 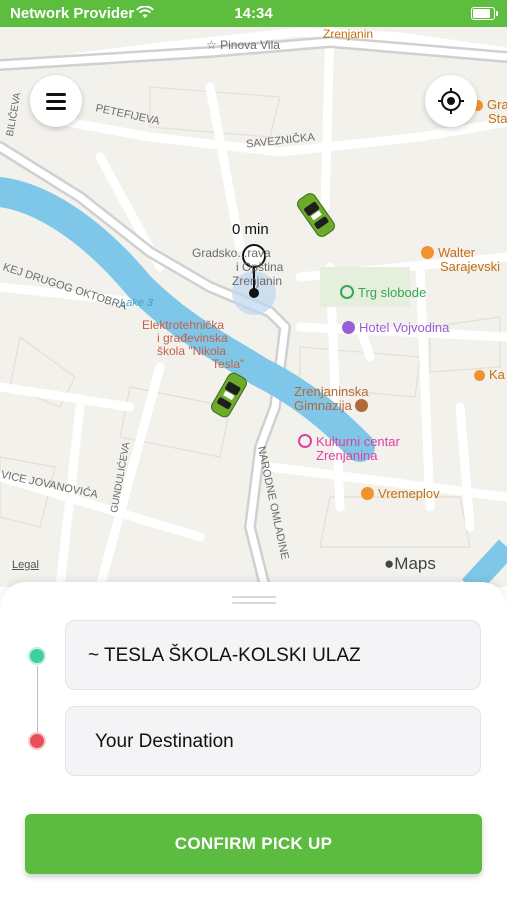 What do you see at coordinates (183, 325) in the screenshot?
I see `poi-school: Elektrotehnička` at bounding box center [183, 325].